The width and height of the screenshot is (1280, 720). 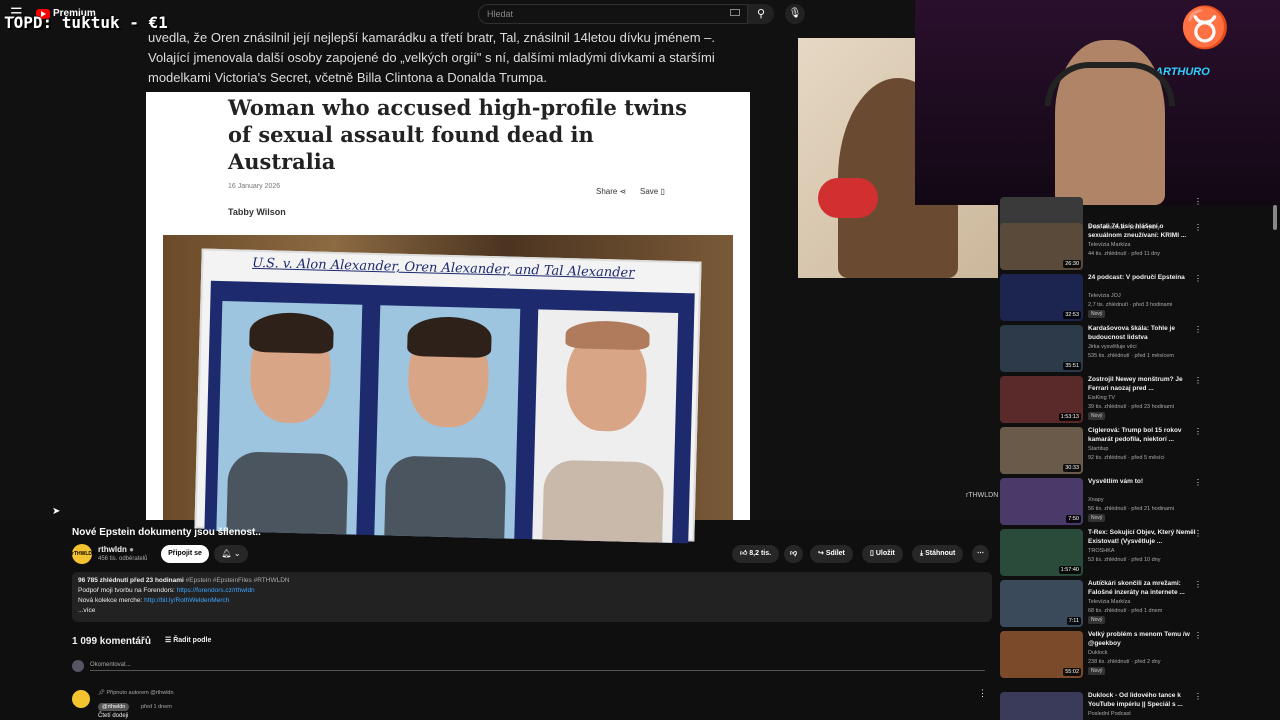 What do you see at coordinates (216, 590) in the screenshot?
I see `forendors-link: https://forendors.cz/rthwldn` at bounding box center [216, 590].